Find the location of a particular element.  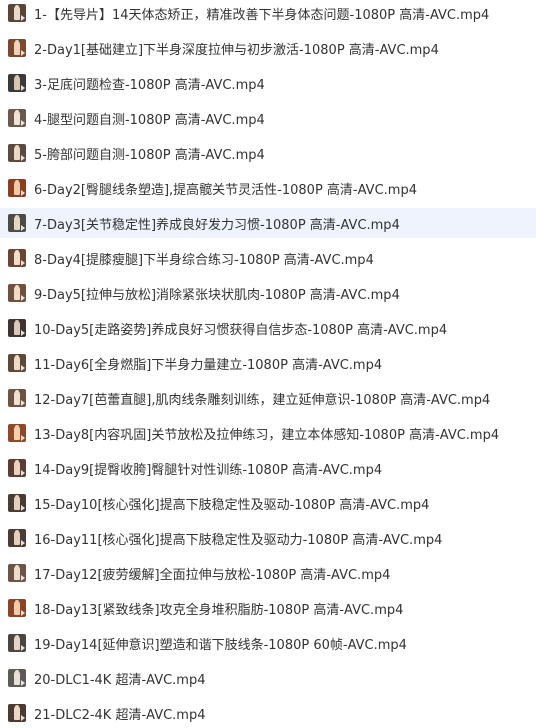

file-name: 19-Day14[延伸意识]塑造和谐下肢线条-1080P 60帧-AVC.mp4 is located at coordinates (220, 645).